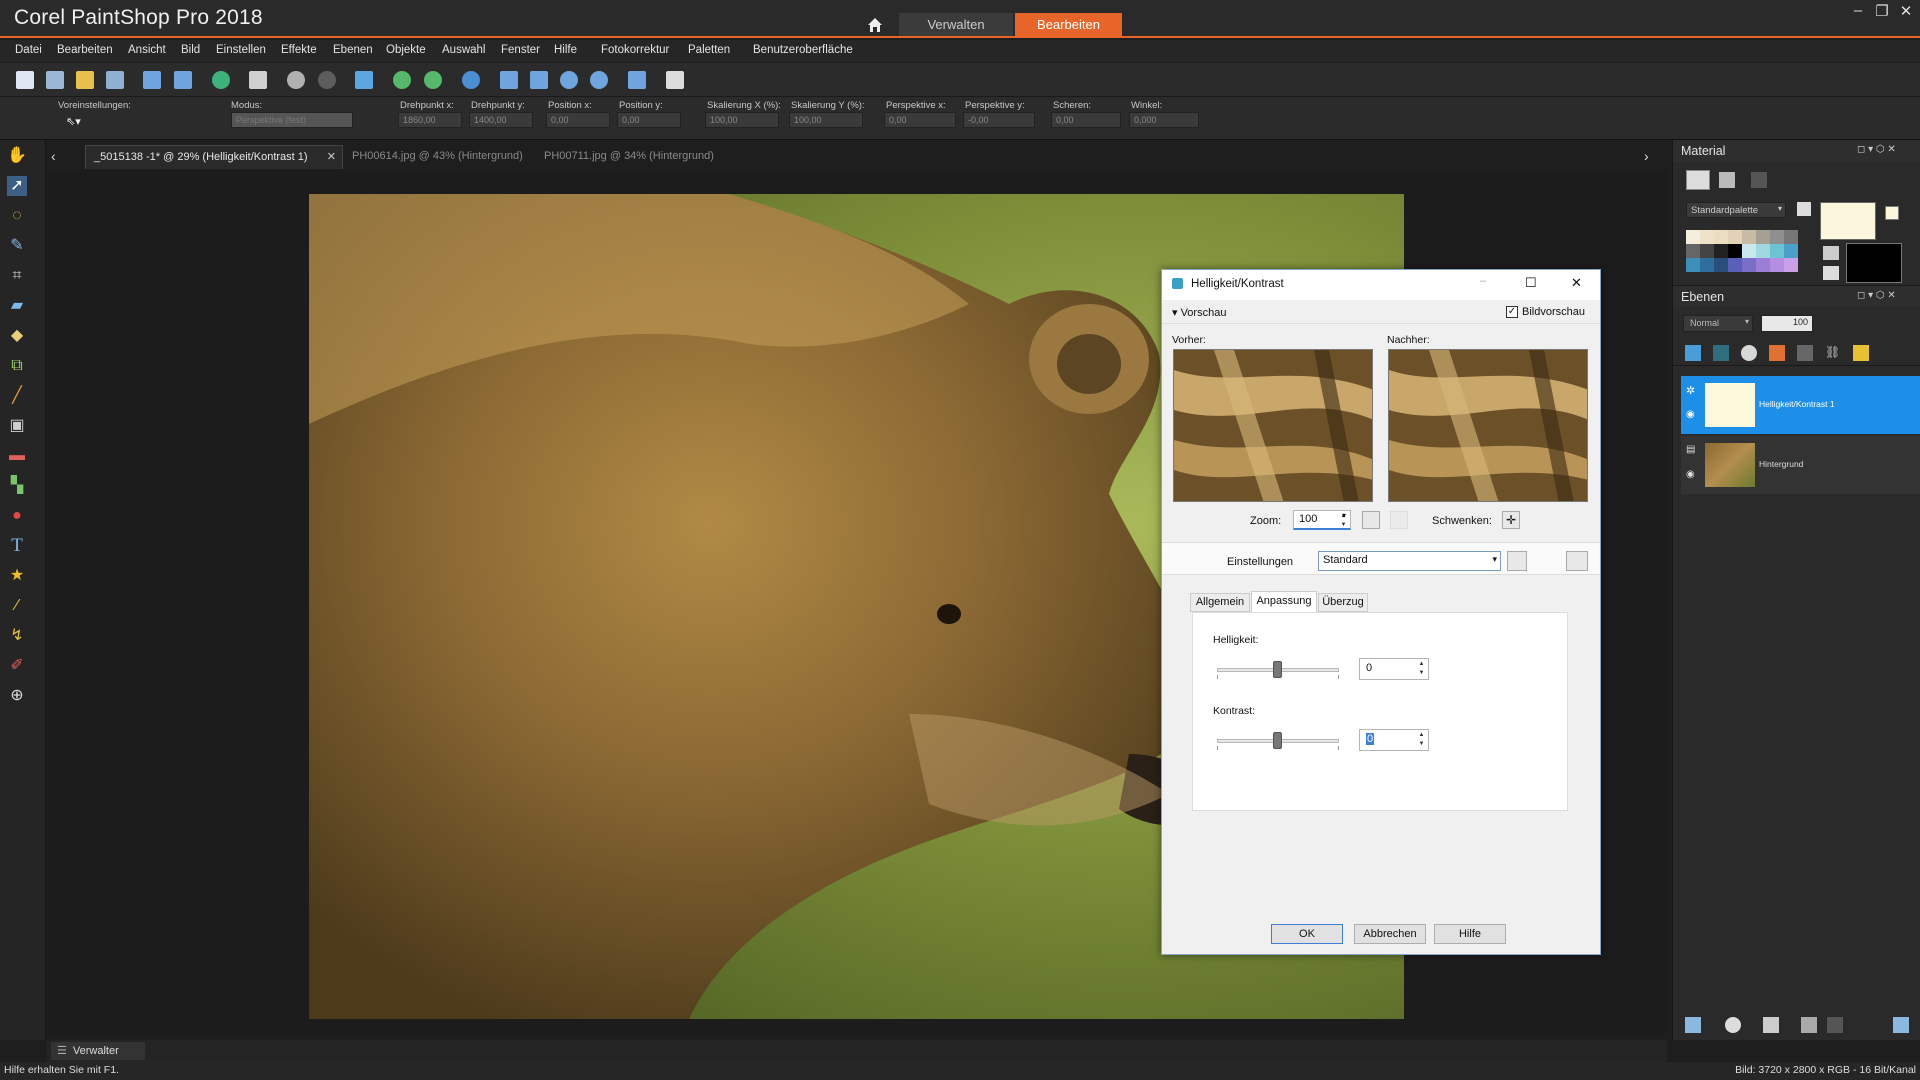 This screenshot has height=1080, width=1920. I want to click on tabs-scroll-left-icon: ‹, so click(53, 156).